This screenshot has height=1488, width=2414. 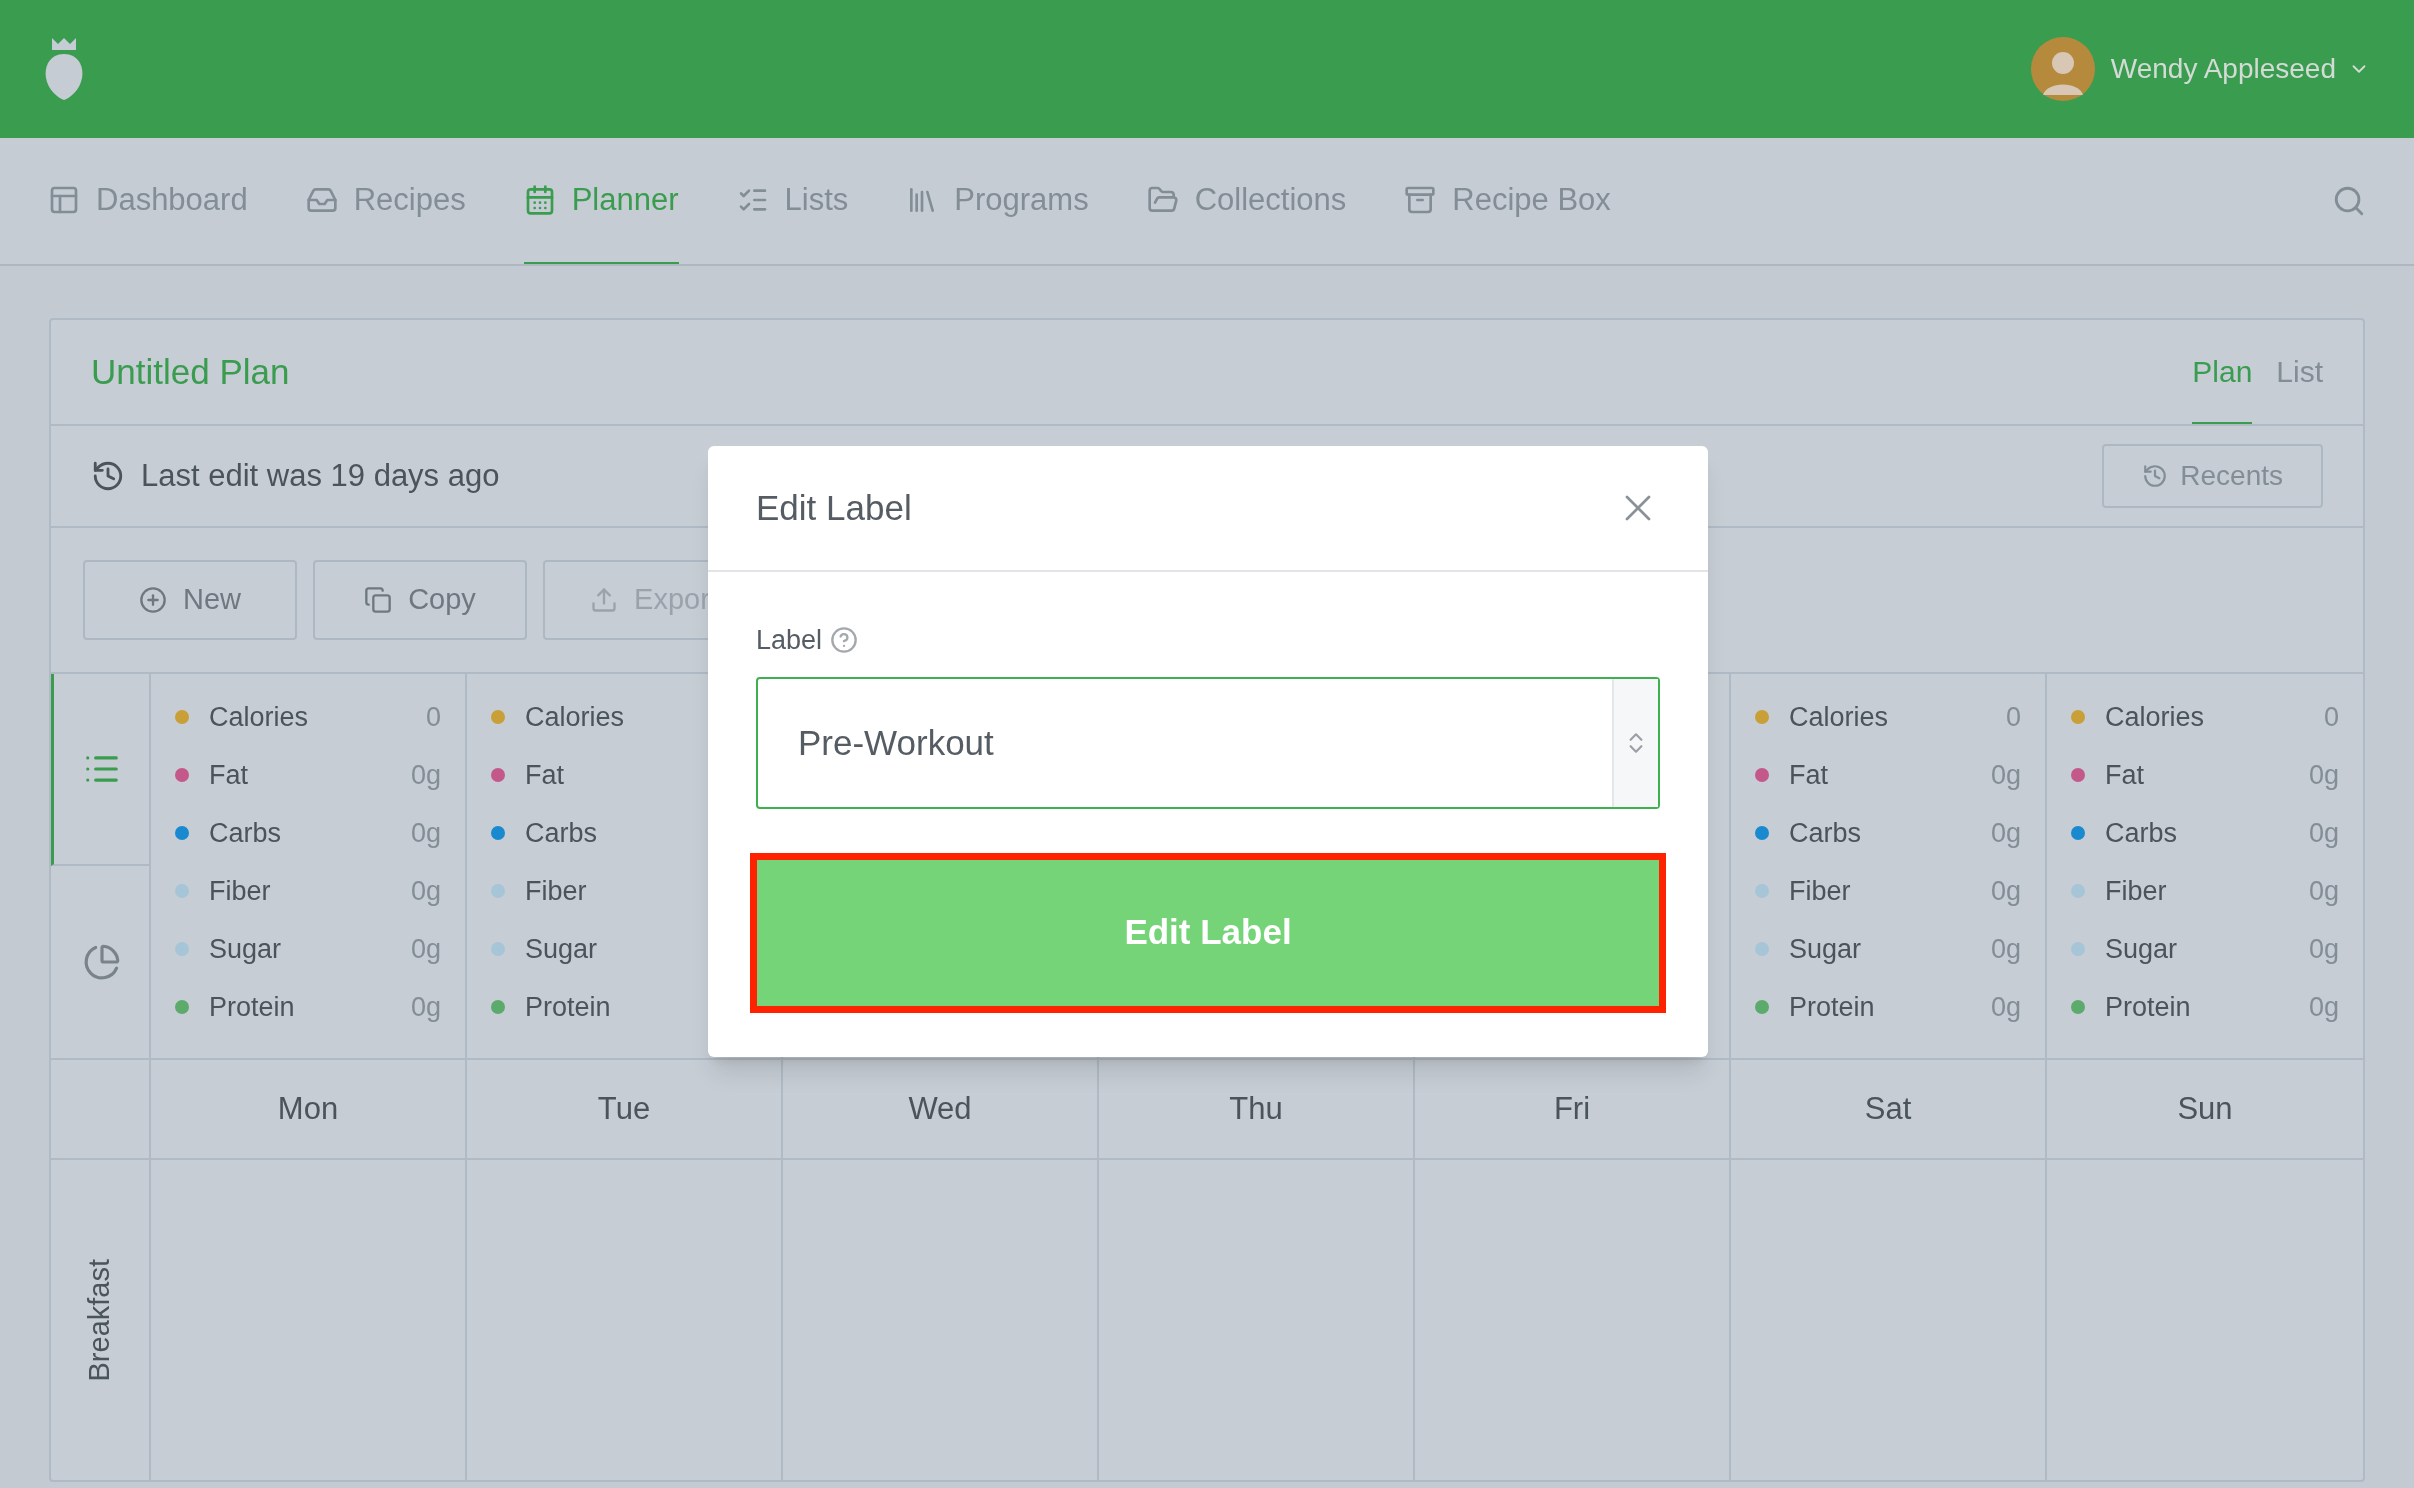 What do you see at coordinates (2222, 372) in the screenshot?
I see `view-tab: Plan` at bounding box center [2222, 372].